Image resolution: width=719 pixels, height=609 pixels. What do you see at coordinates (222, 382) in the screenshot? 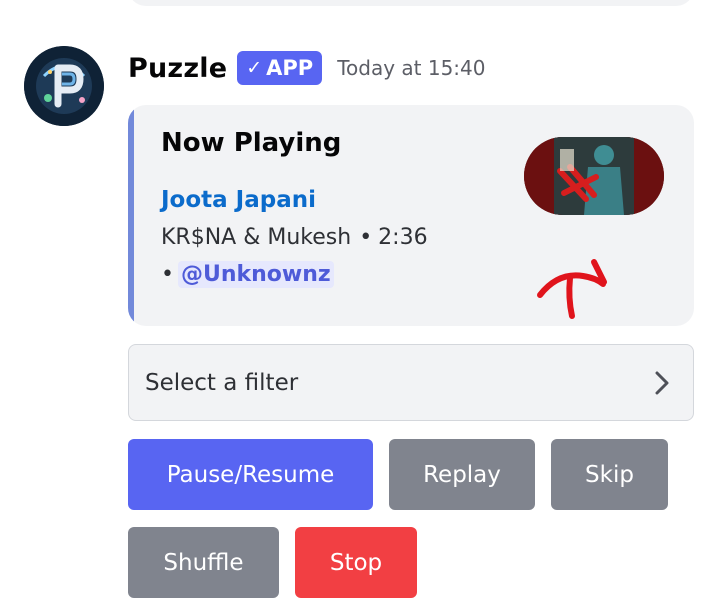
I see `filter-select-placeholder: Select a filter` at bounding box center [222, 382].